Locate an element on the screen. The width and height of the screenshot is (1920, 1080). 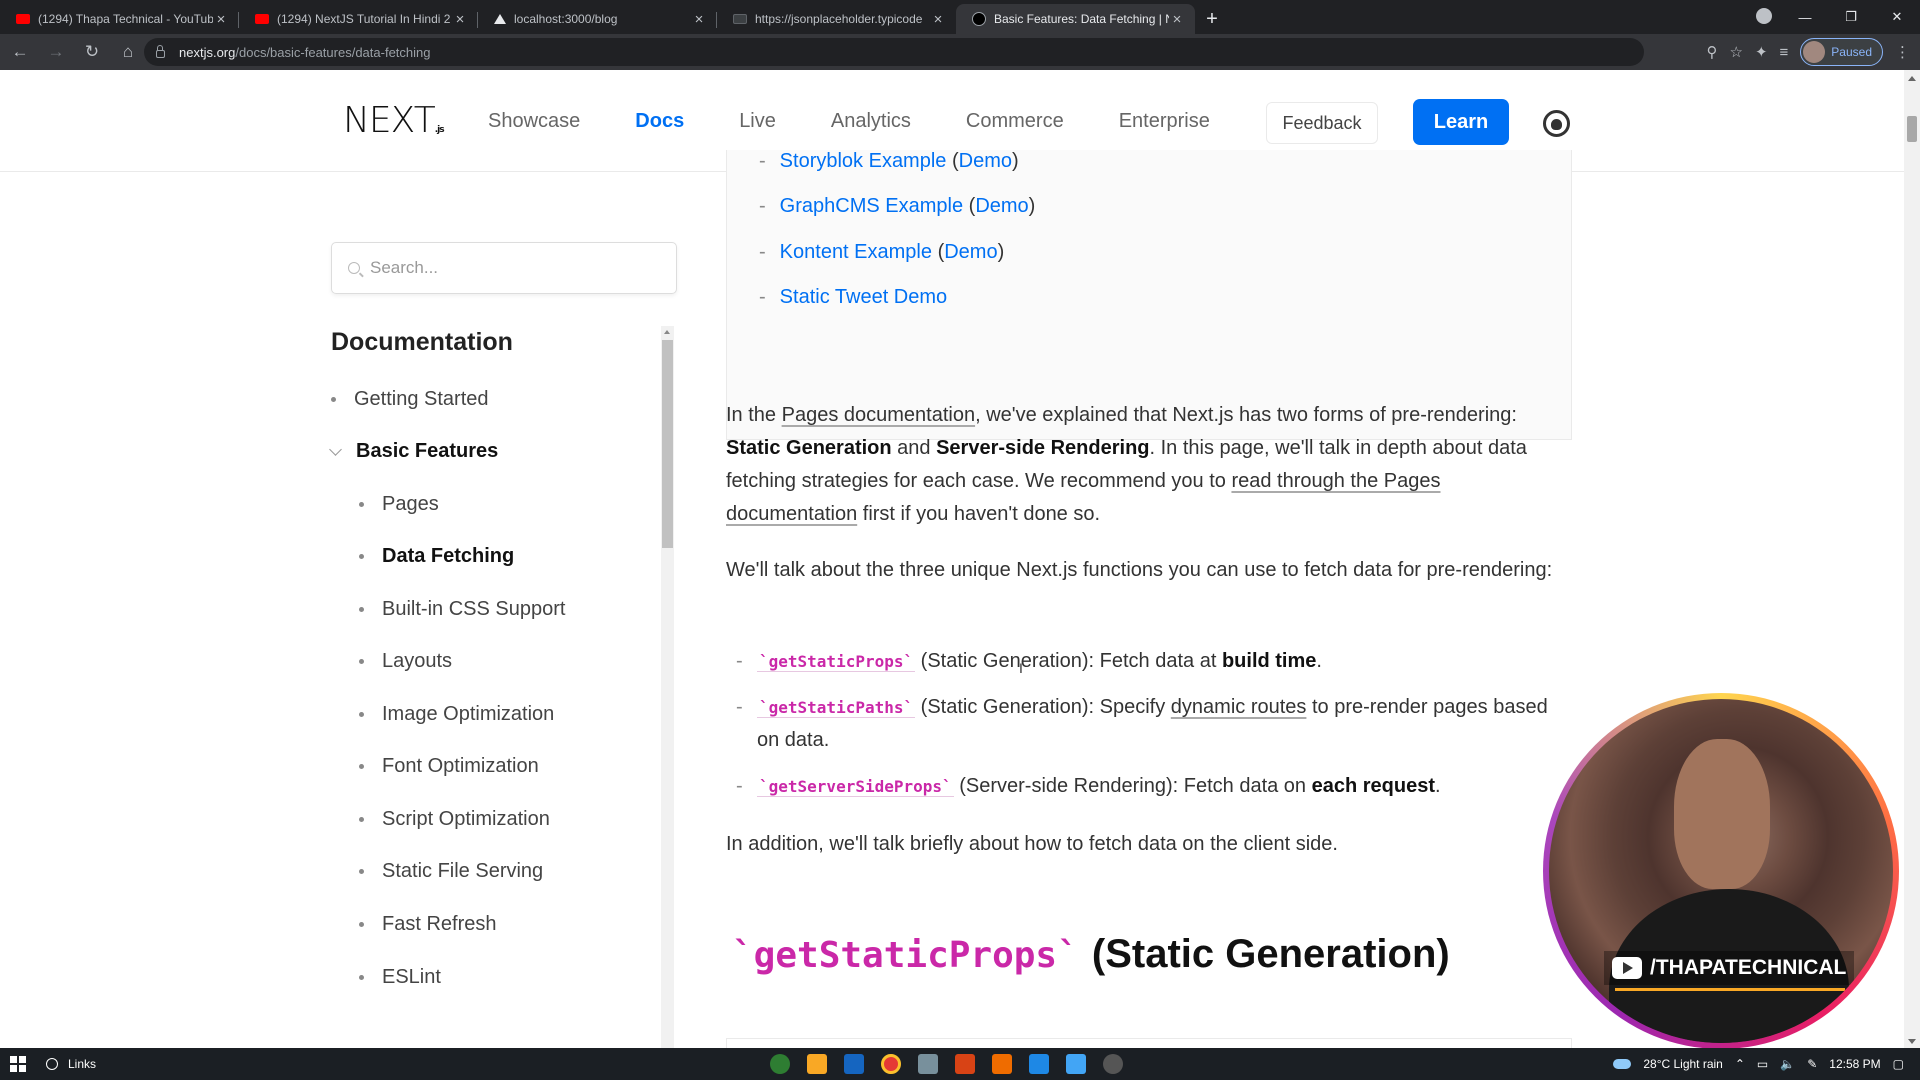
taskbar-apps is located at coordinates (946, 1064).